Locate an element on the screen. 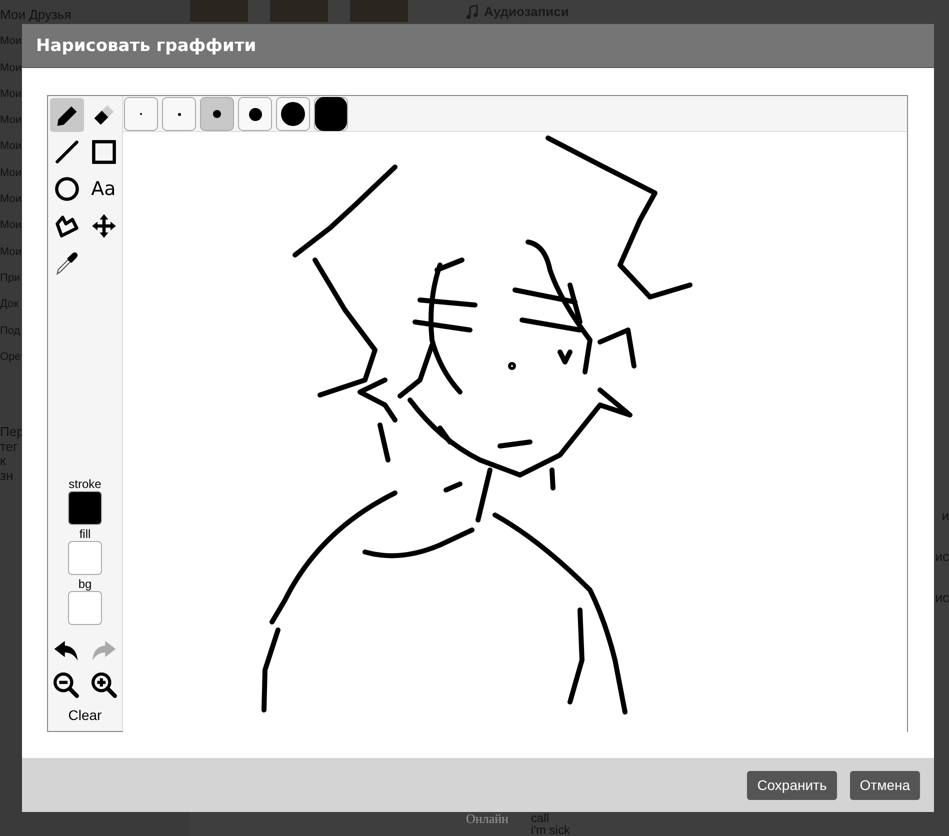 This screenshot has height=836, width=949. line-icon is located at coordinates (67, 152).